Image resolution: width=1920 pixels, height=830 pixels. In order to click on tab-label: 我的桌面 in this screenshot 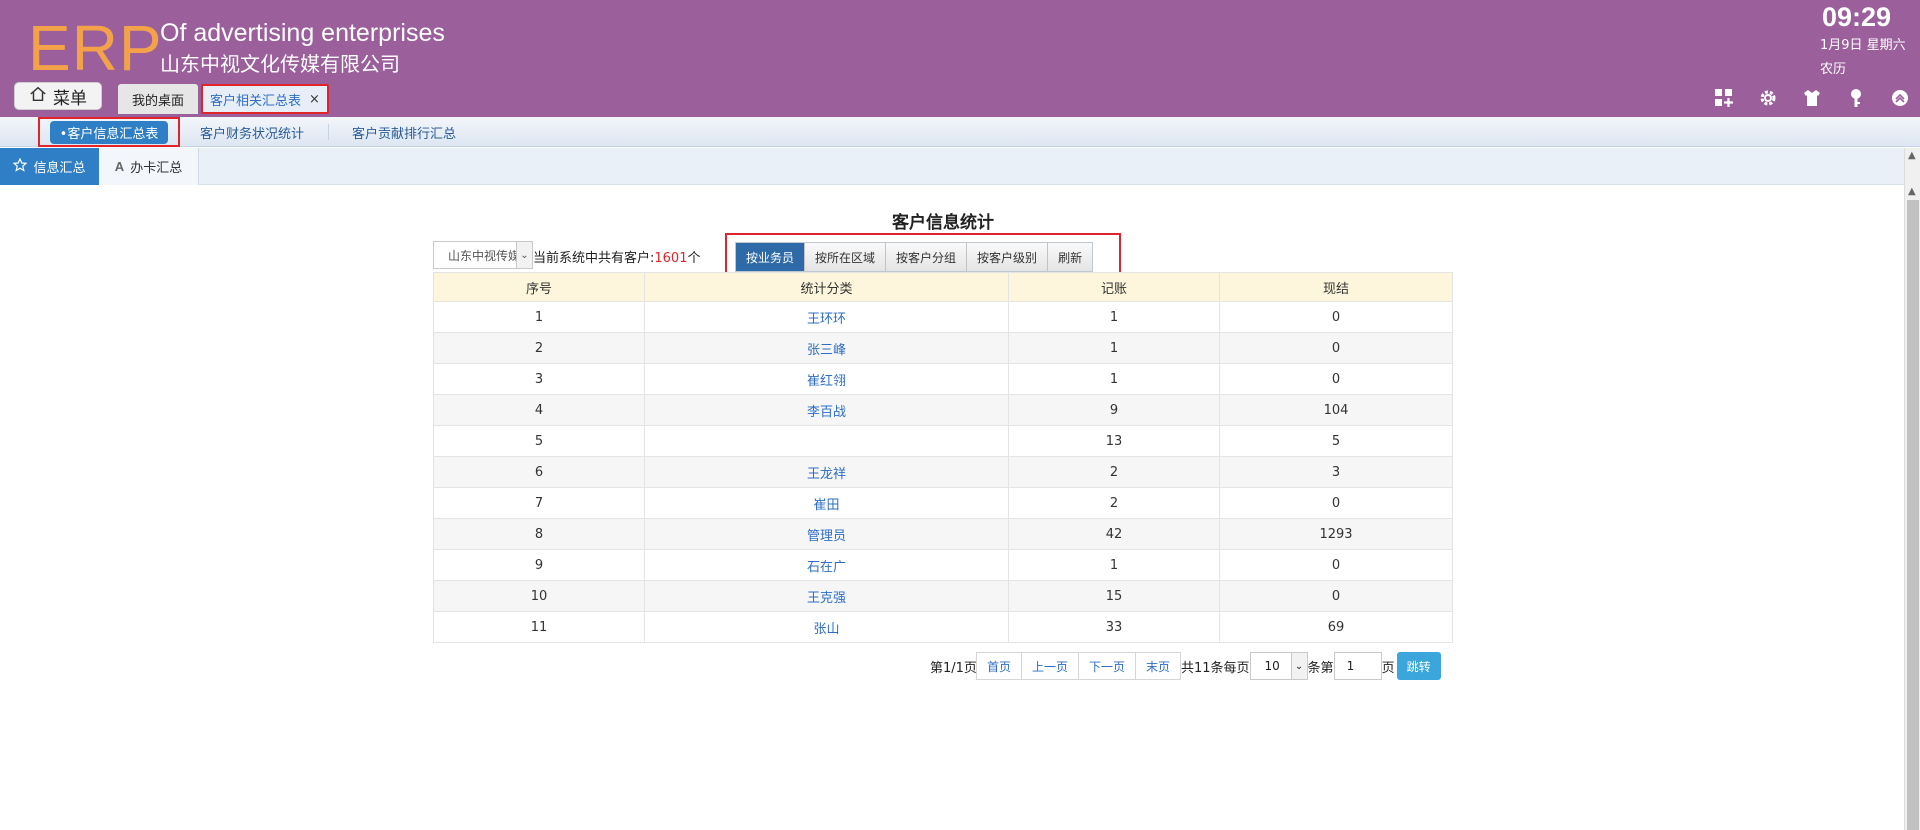, I will do `click(157, 101)`.